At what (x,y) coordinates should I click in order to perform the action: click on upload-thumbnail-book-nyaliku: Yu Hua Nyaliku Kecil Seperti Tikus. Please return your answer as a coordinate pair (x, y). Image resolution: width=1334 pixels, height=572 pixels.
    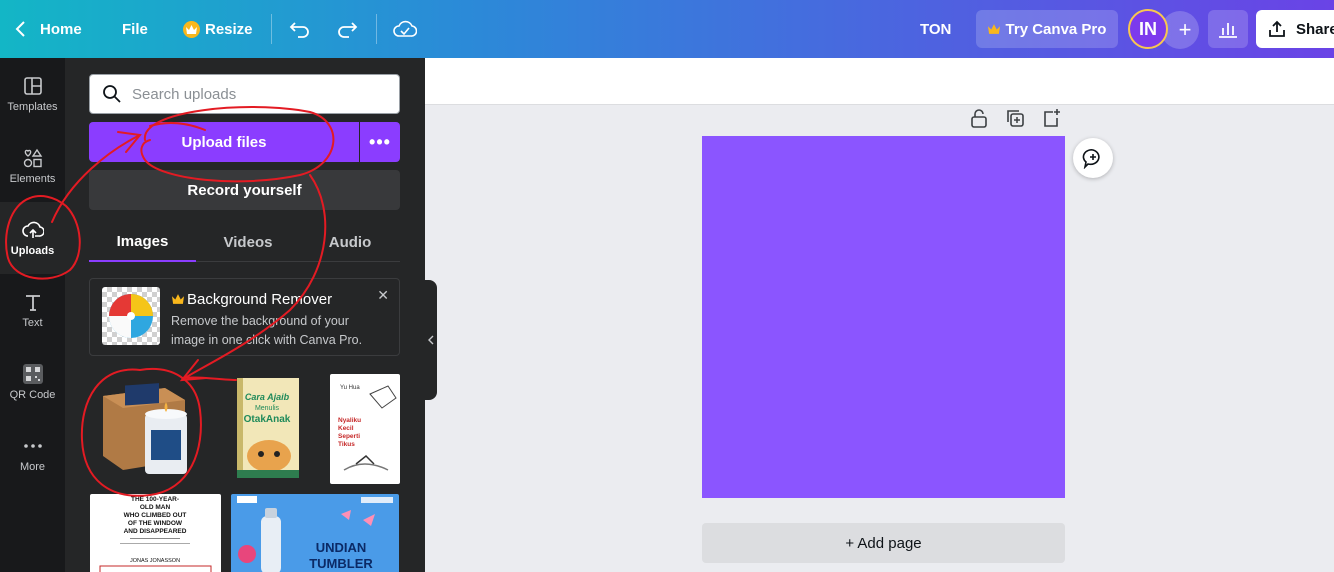
    Looking at the image, I should click on (365, 429).